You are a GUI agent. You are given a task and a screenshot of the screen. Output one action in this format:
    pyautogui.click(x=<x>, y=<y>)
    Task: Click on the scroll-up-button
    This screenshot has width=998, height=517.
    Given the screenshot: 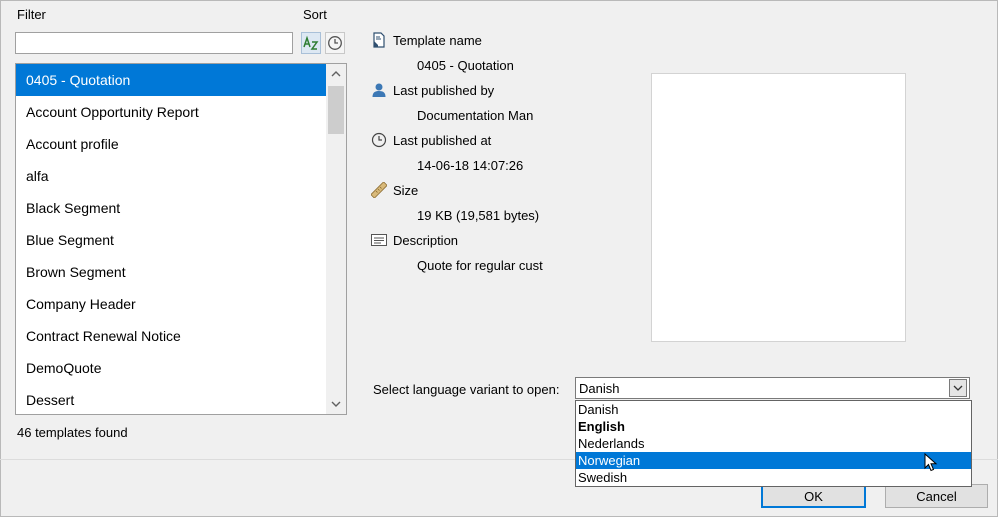 What is the action you would take?
    pyautogui.click(x=336, y=74)
    